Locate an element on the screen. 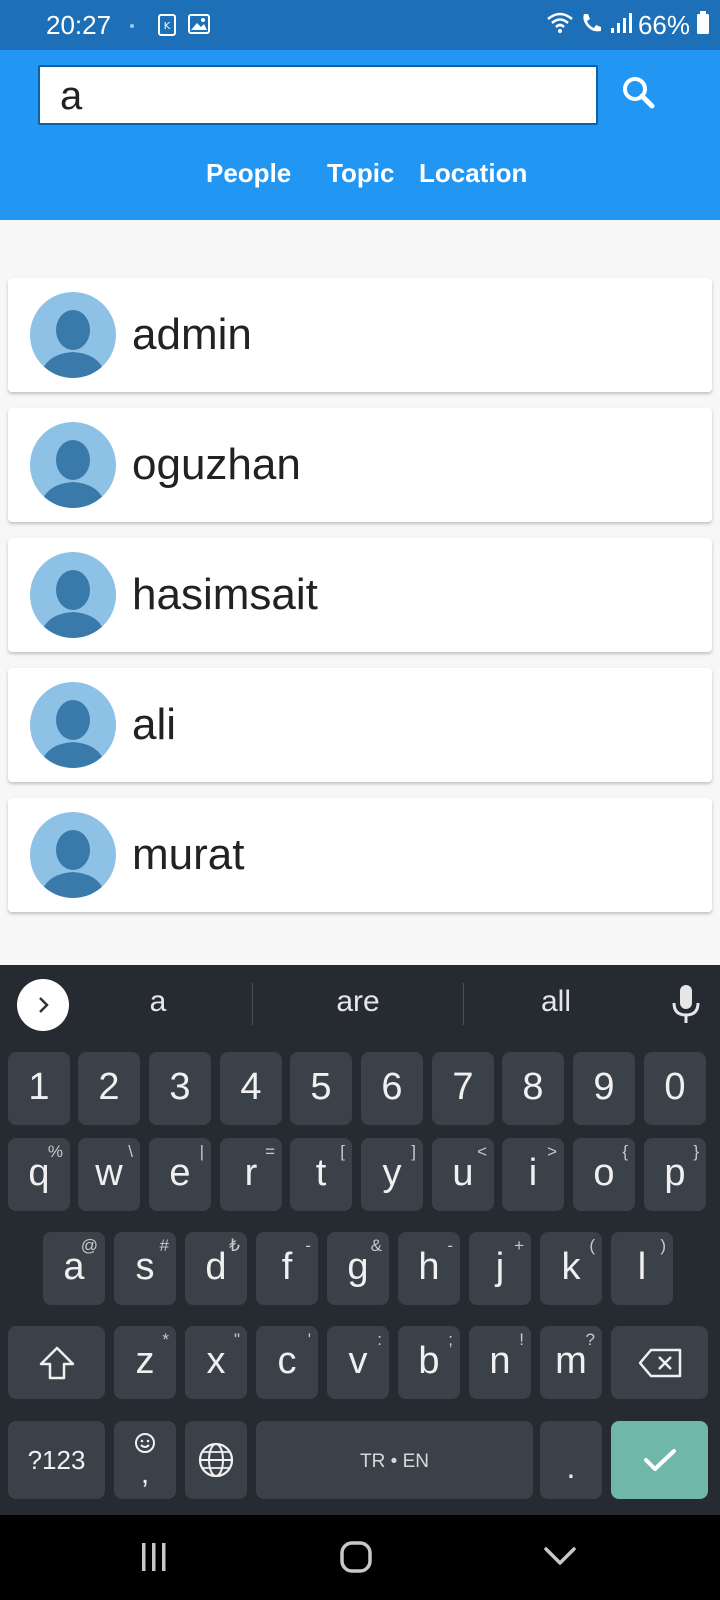  key-l: ) l is located at coordinates (642, 1268).